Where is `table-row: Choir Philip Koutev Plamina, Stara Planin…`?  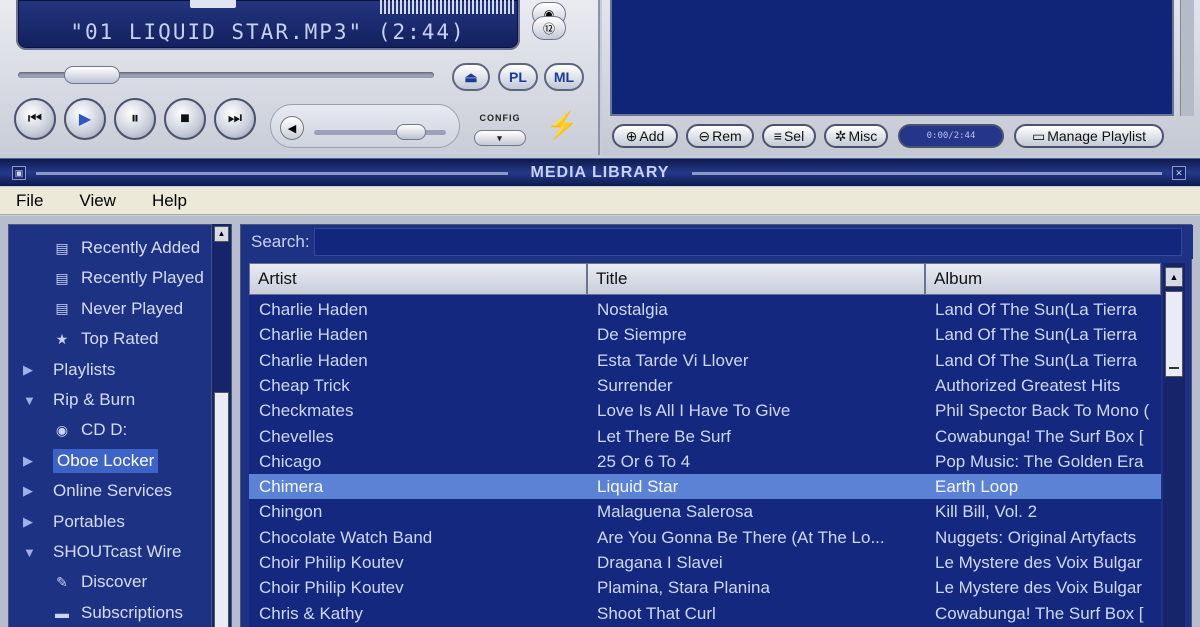 table-row: Choir Philip Koutev Plamina, Stara Planin… is located at coordinates (705, 587).